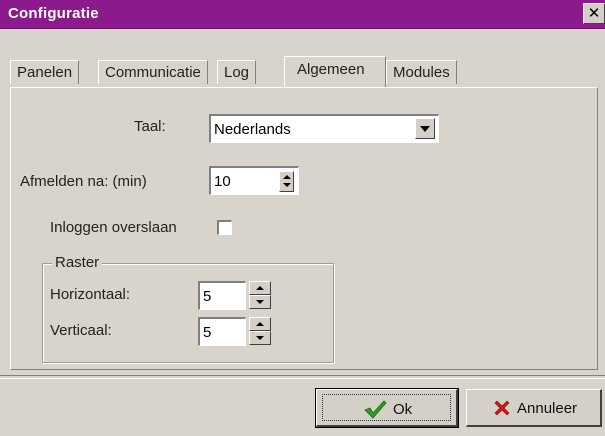  I want to click on language-value: Nederlands, so click(252, 129).